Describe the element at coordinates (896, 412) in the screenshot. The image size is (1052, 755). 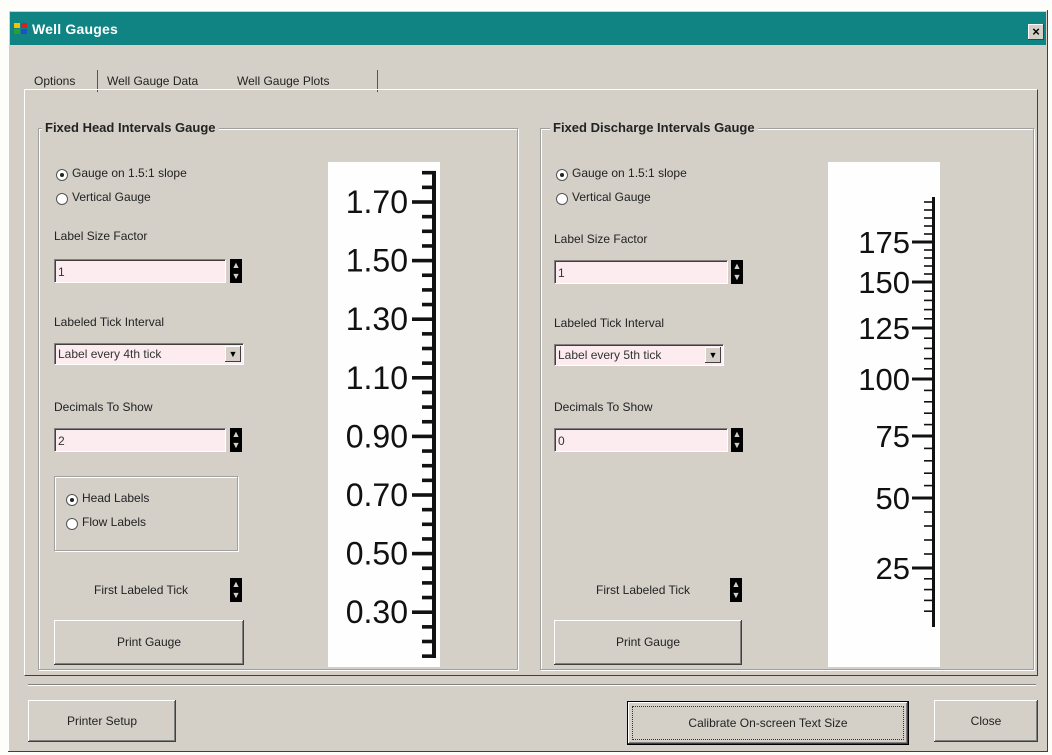
I see `discharge-gauge-scale: 175 150 125 100 75 50 25` at that location.